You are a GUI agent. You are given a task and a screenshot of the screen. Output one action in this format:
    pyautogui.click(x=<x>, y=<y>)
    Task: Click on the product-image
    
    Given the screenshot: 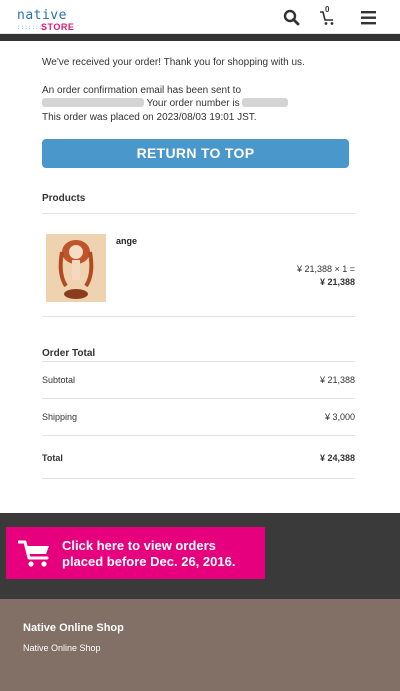 What is the action you would take?
    pyautogui.click(x=76, y=268)
    